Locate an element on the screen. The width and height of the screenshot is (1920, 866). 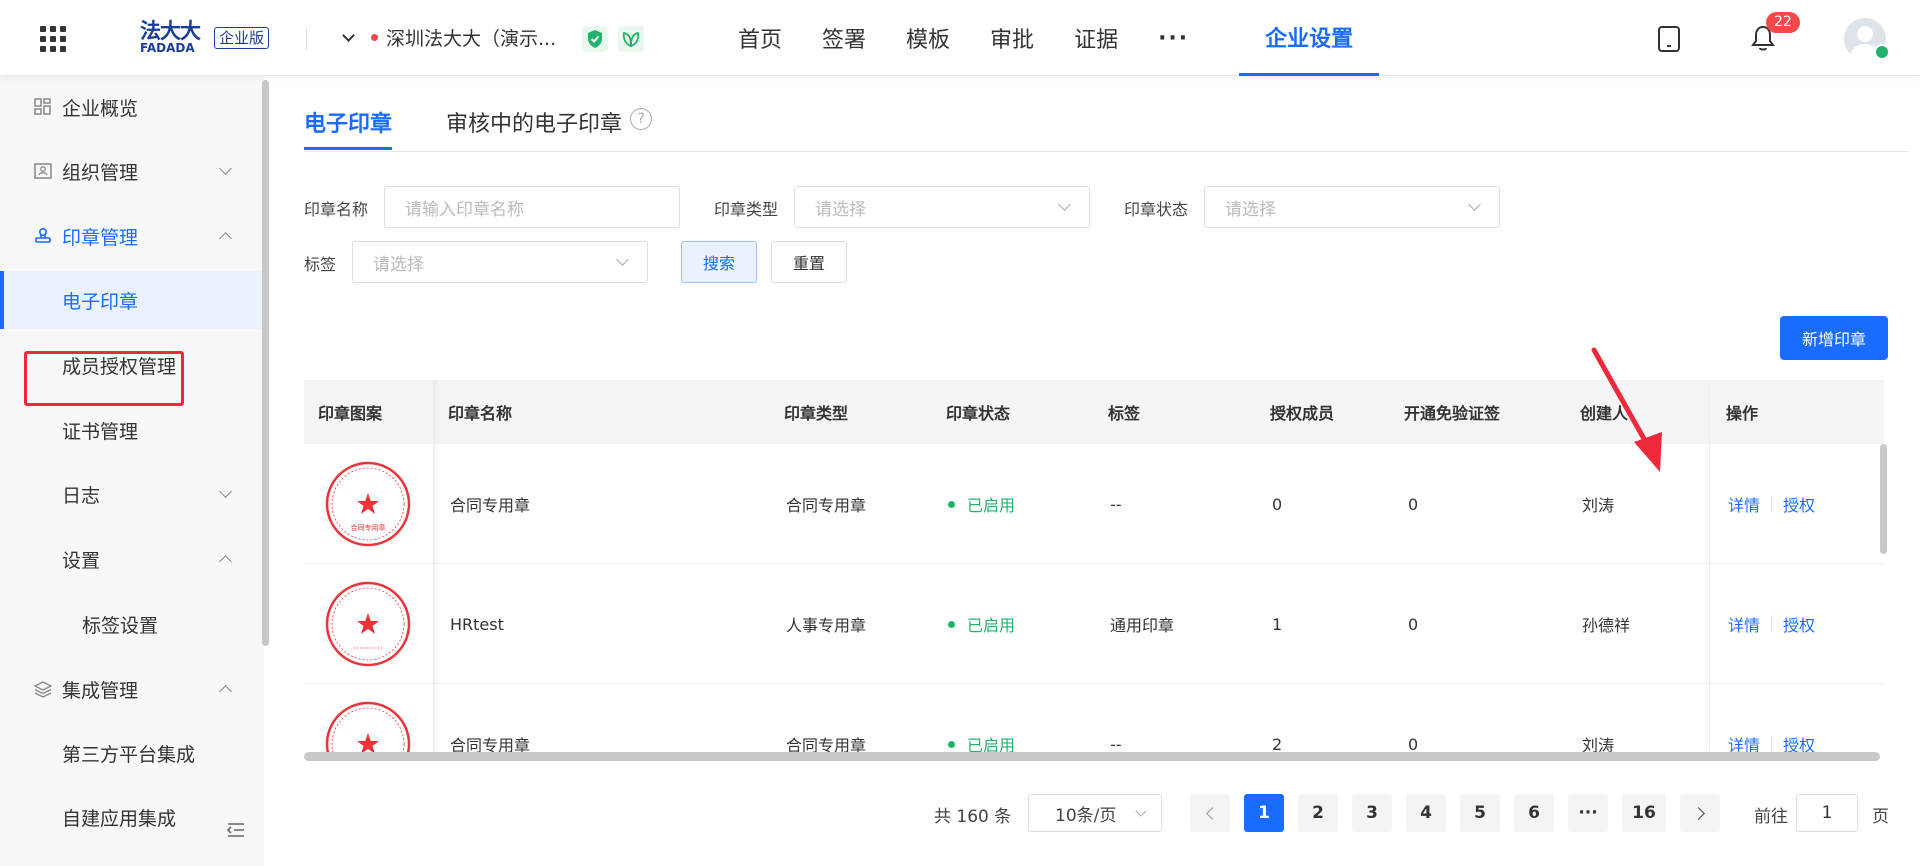
sidebar-item-third-party: 第三方平台集成 is located at coordinates (131, 753).